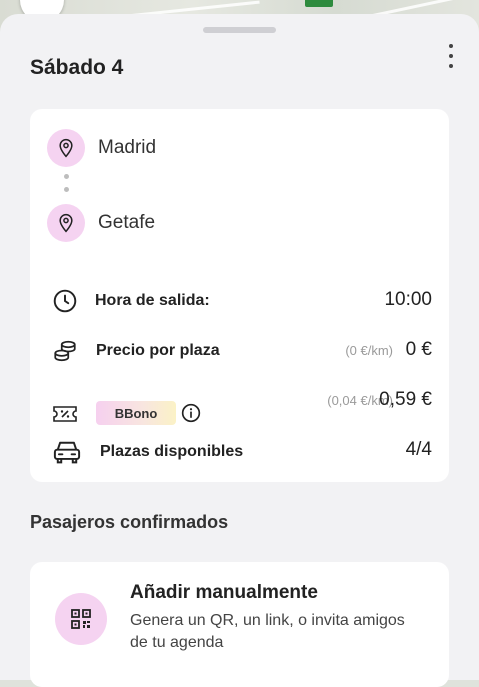 This screenshot has width=479, height=687. I want to click on departure-label: Hora de salida:, so click(152, 300).